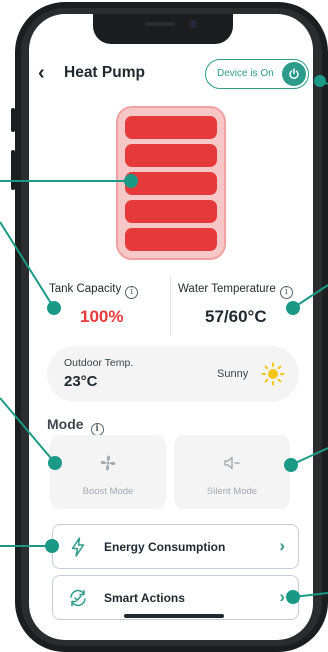  What do you see at coordinates (104, 72) in the screenshot?
I see `page-title: Heat Pump` at bounding box center [104, 72].